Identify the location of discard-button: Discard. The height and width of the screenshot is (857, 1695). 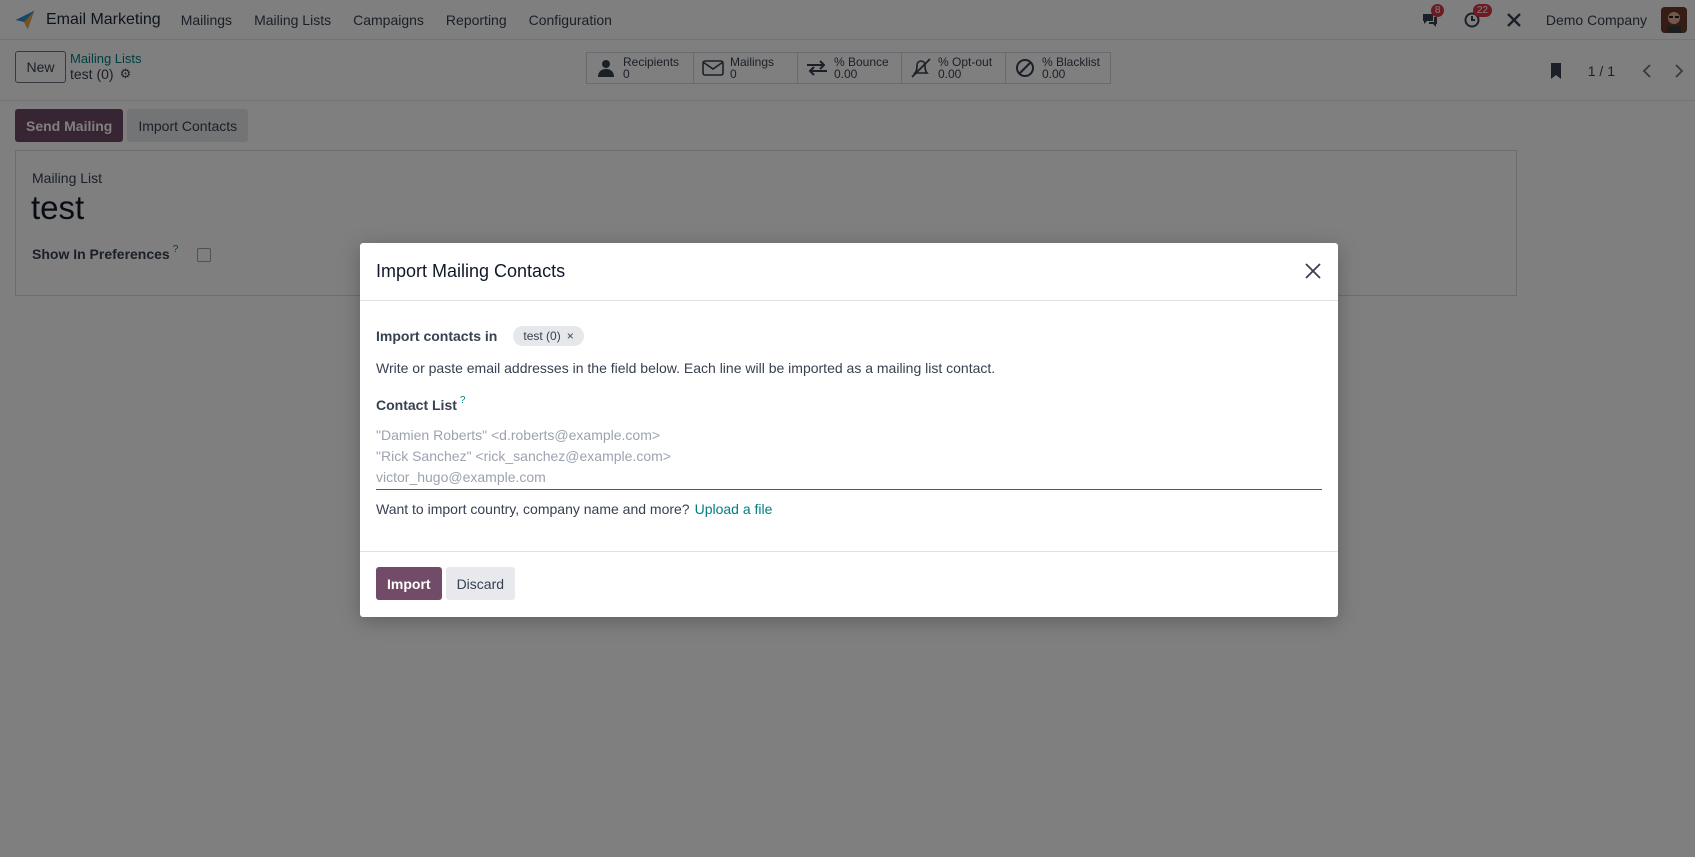
(480, 583).